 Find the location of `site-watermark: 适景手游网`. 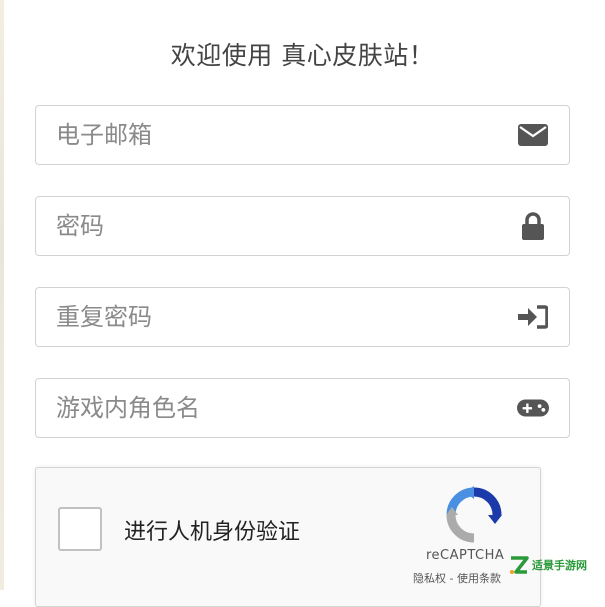

site-watermark: 适景手游网 is located at coordinates (547, 565).